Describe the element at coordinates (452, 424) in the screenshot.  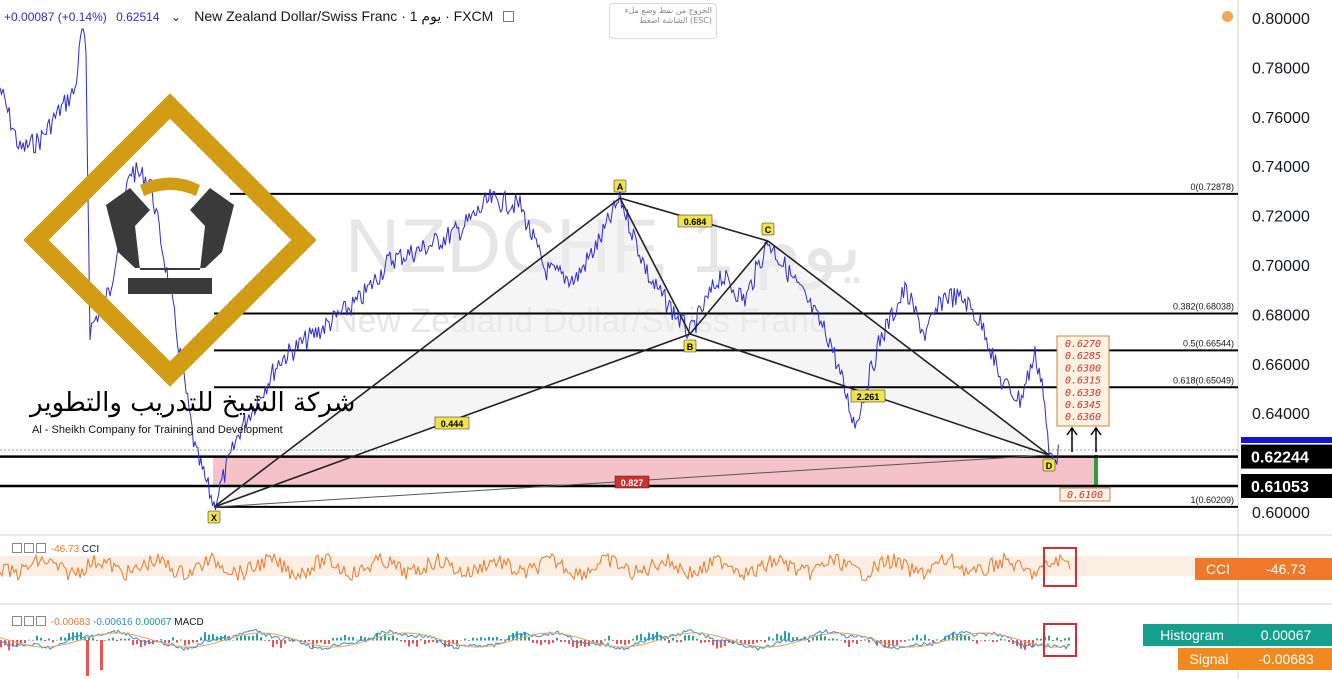
I see `ratio-label: 0.444` at that location.